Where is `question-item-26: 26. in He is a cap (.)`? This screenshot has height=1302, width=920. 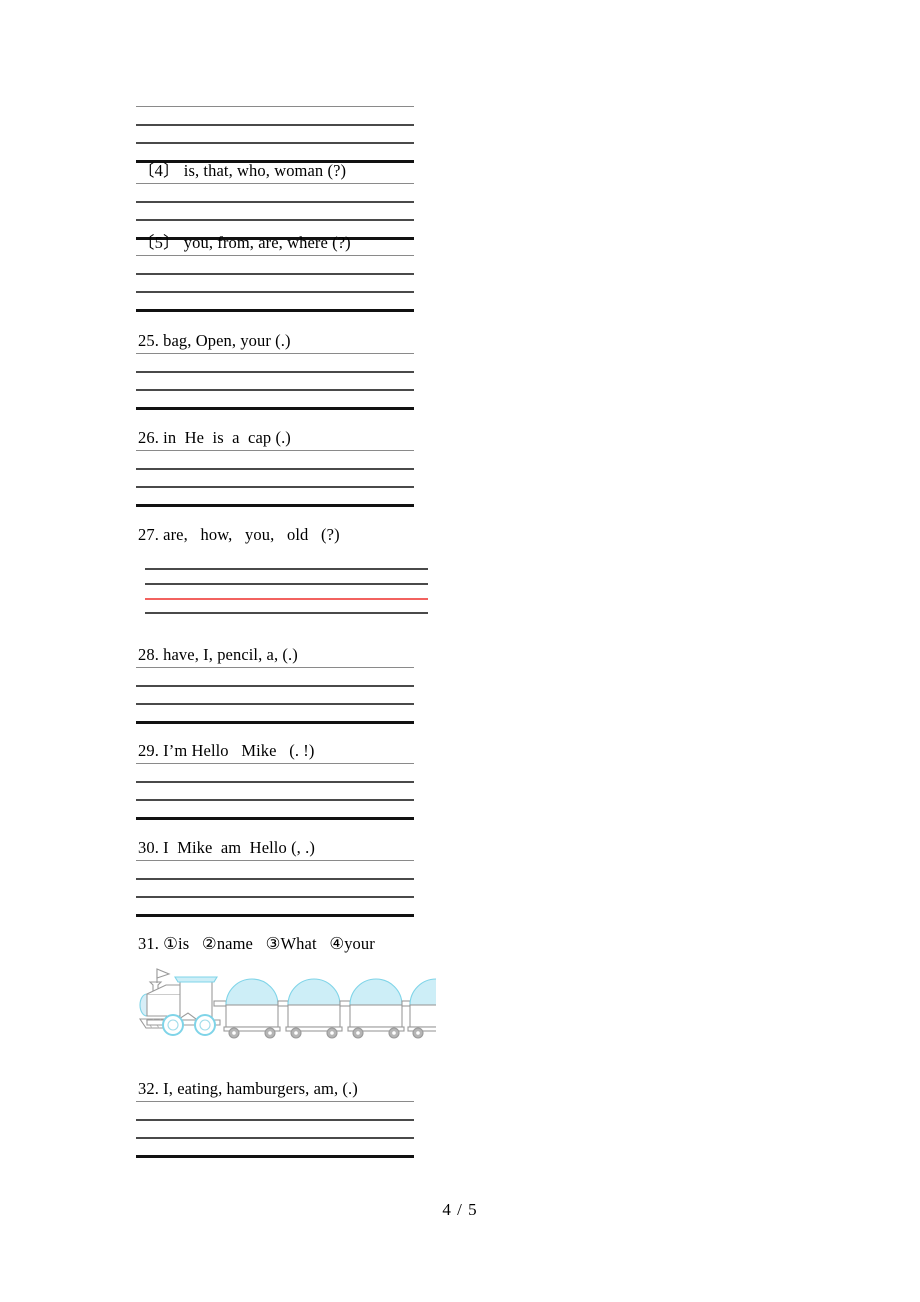
question-item-26: 26. in He is a cap (.) is located at coordinates (275, 467).